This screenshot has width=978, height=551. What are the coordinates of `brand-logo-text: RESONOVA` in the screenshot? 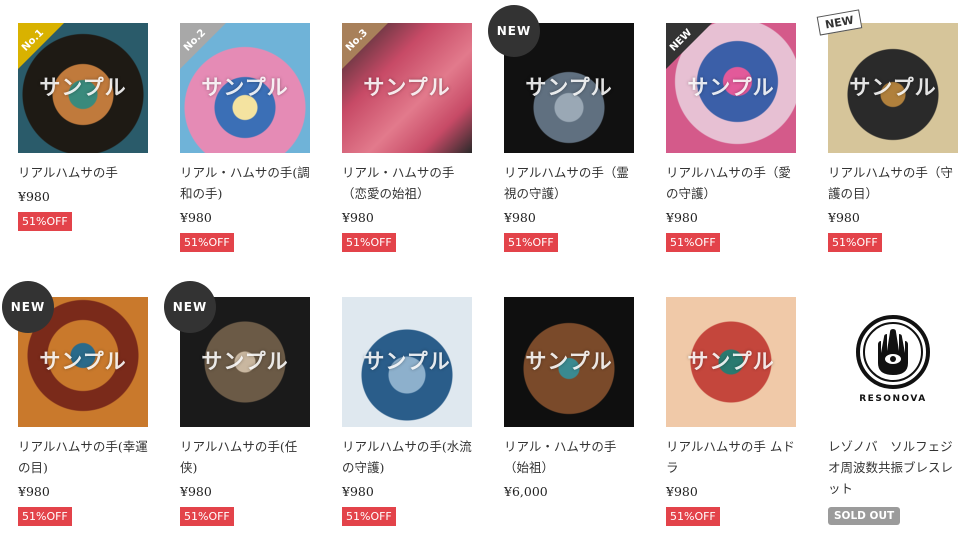 It's located at (893, 399).